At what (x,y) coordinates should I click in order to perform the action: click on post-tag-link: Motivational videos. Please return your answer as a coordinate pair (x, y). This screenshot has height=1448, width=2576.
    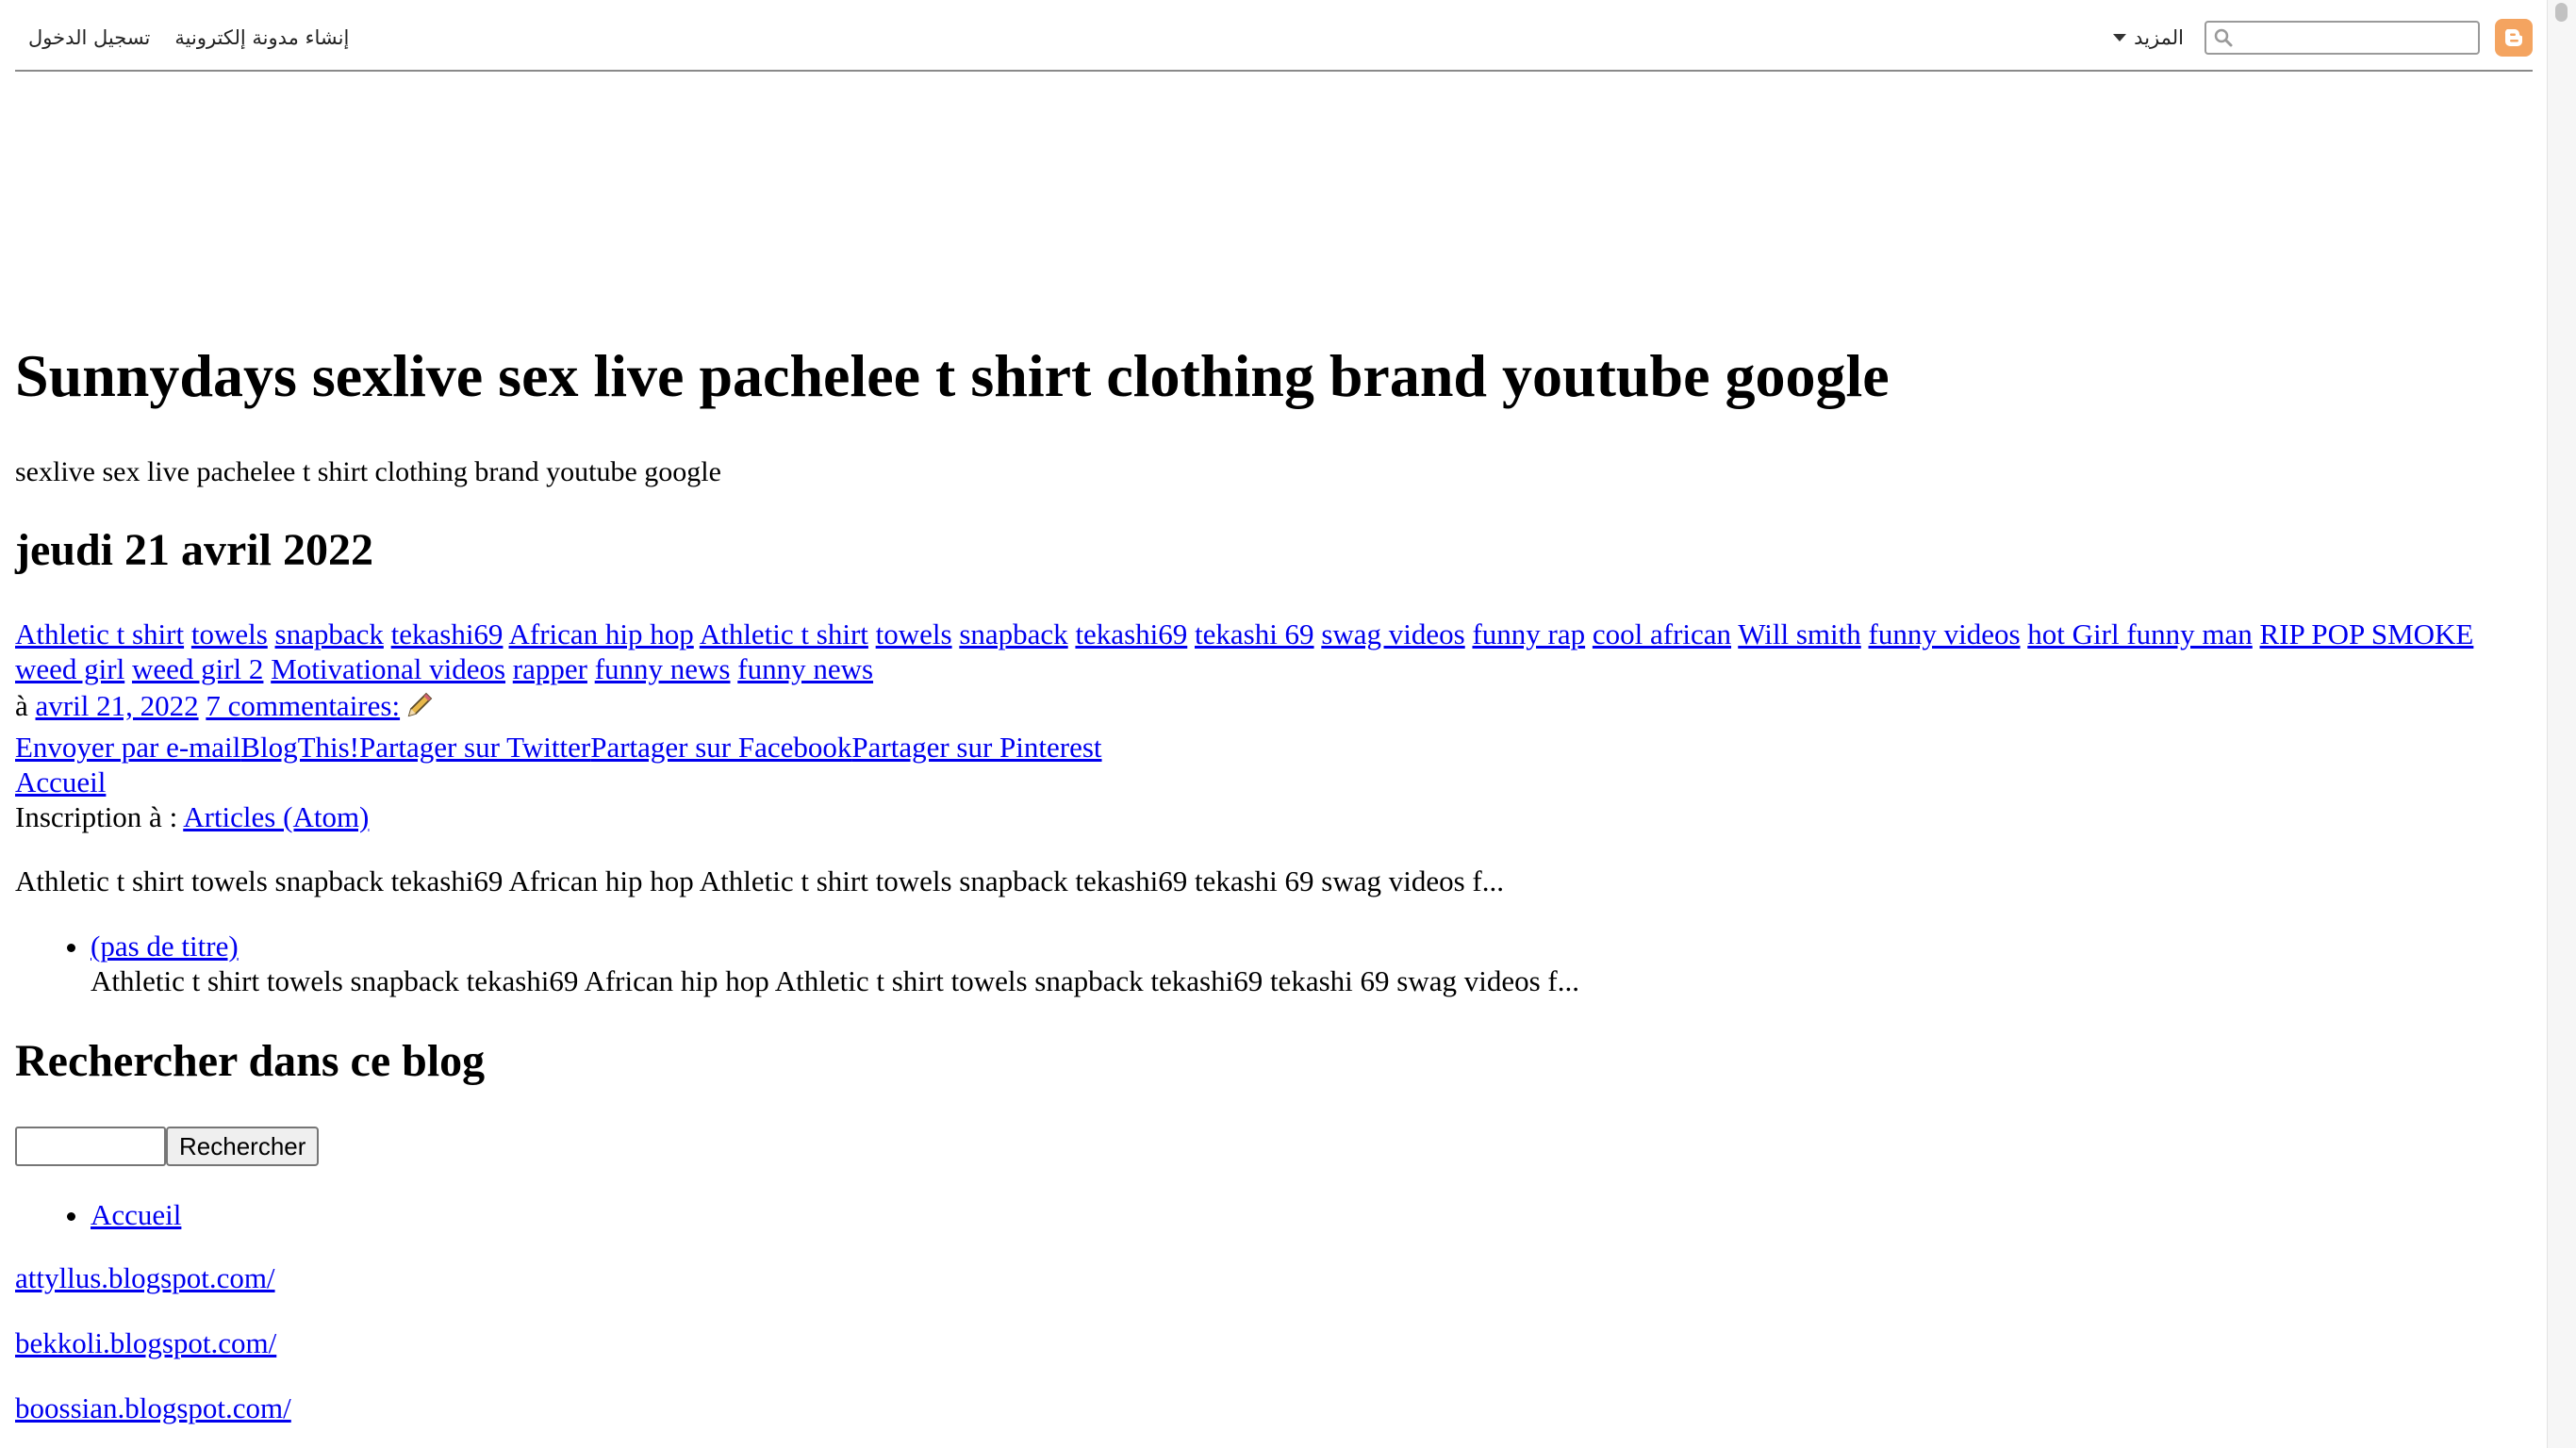
    Looking at the image, I should click on (388, 668).